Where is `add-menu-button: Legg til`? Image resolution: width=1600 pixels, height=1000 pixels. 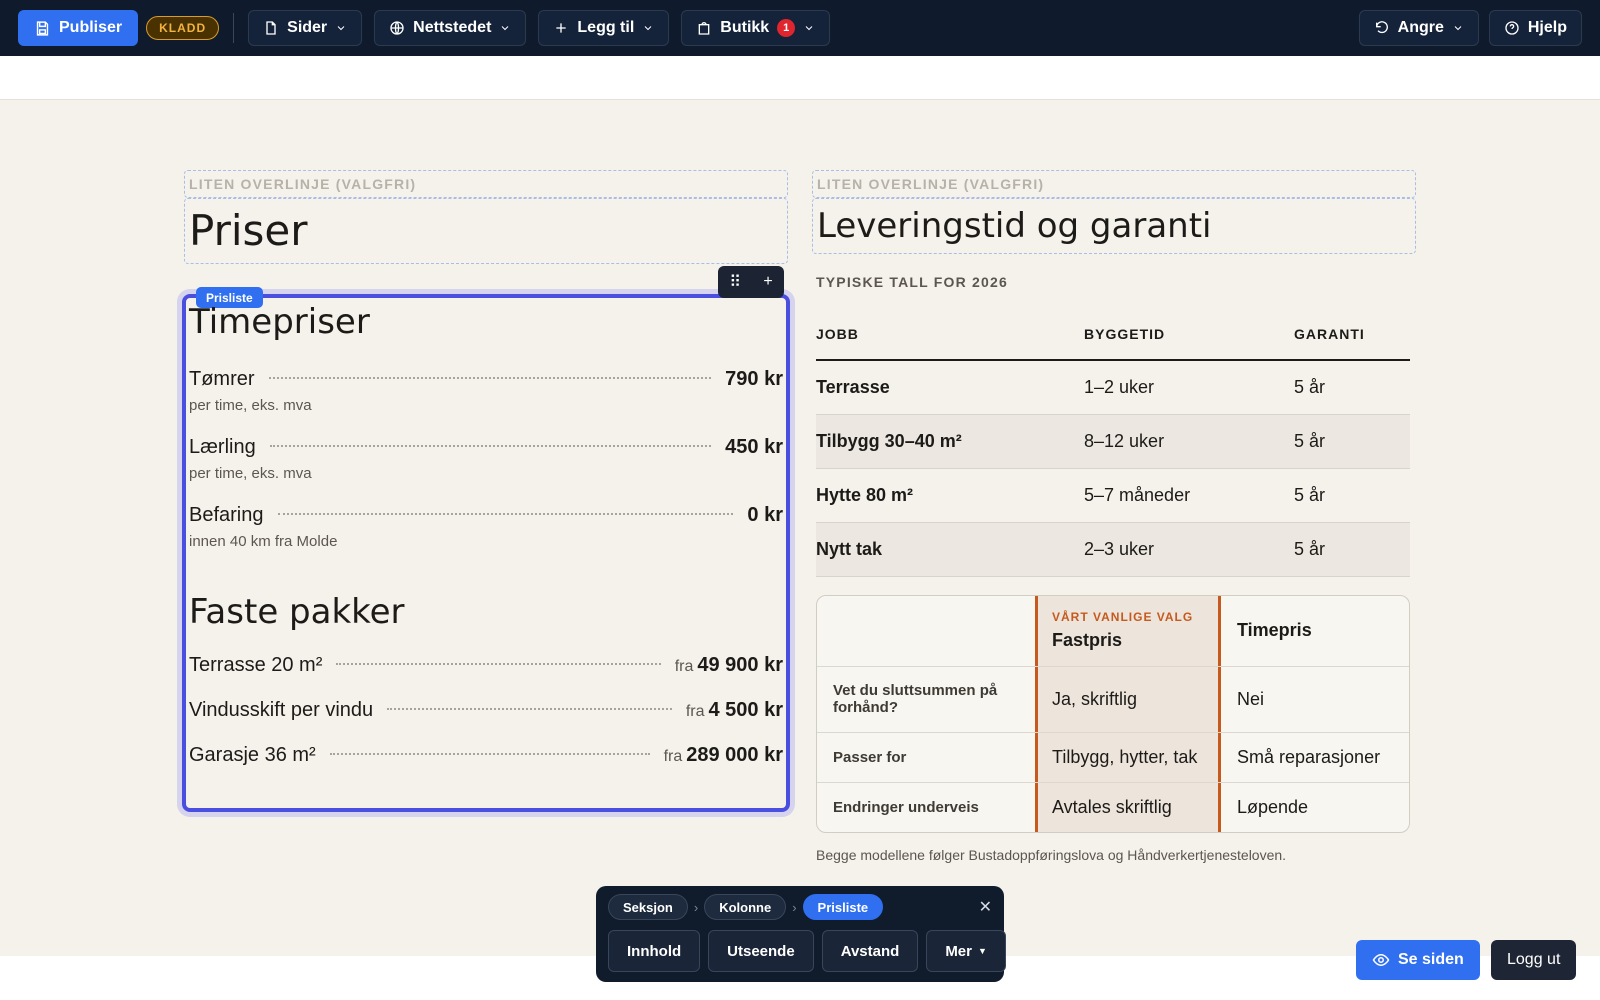
add-menu-button: Legg til is located at coordinates (604, 28).